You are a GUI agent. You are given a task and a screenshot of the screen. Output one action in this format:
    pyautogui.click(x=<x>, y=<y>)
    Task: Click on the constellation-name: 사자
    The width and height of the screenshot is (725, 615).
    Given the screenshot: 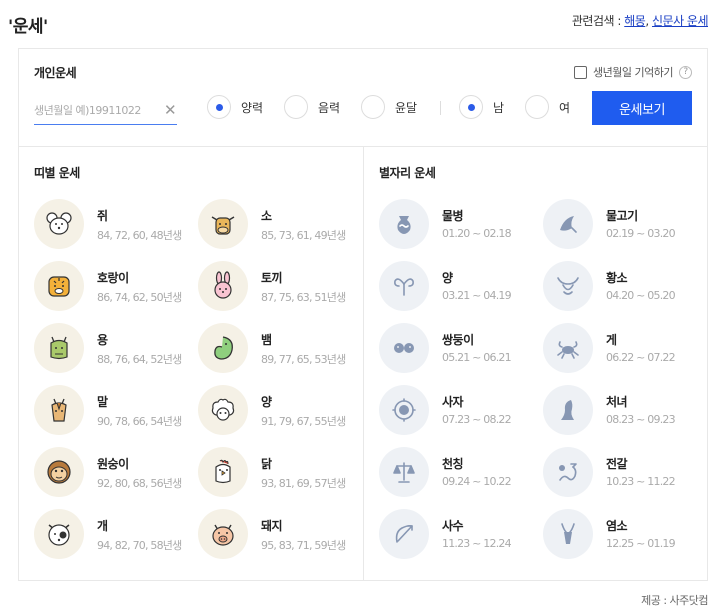 What is the action you would take?
    pyautogui.click(x=453, y=401)
    